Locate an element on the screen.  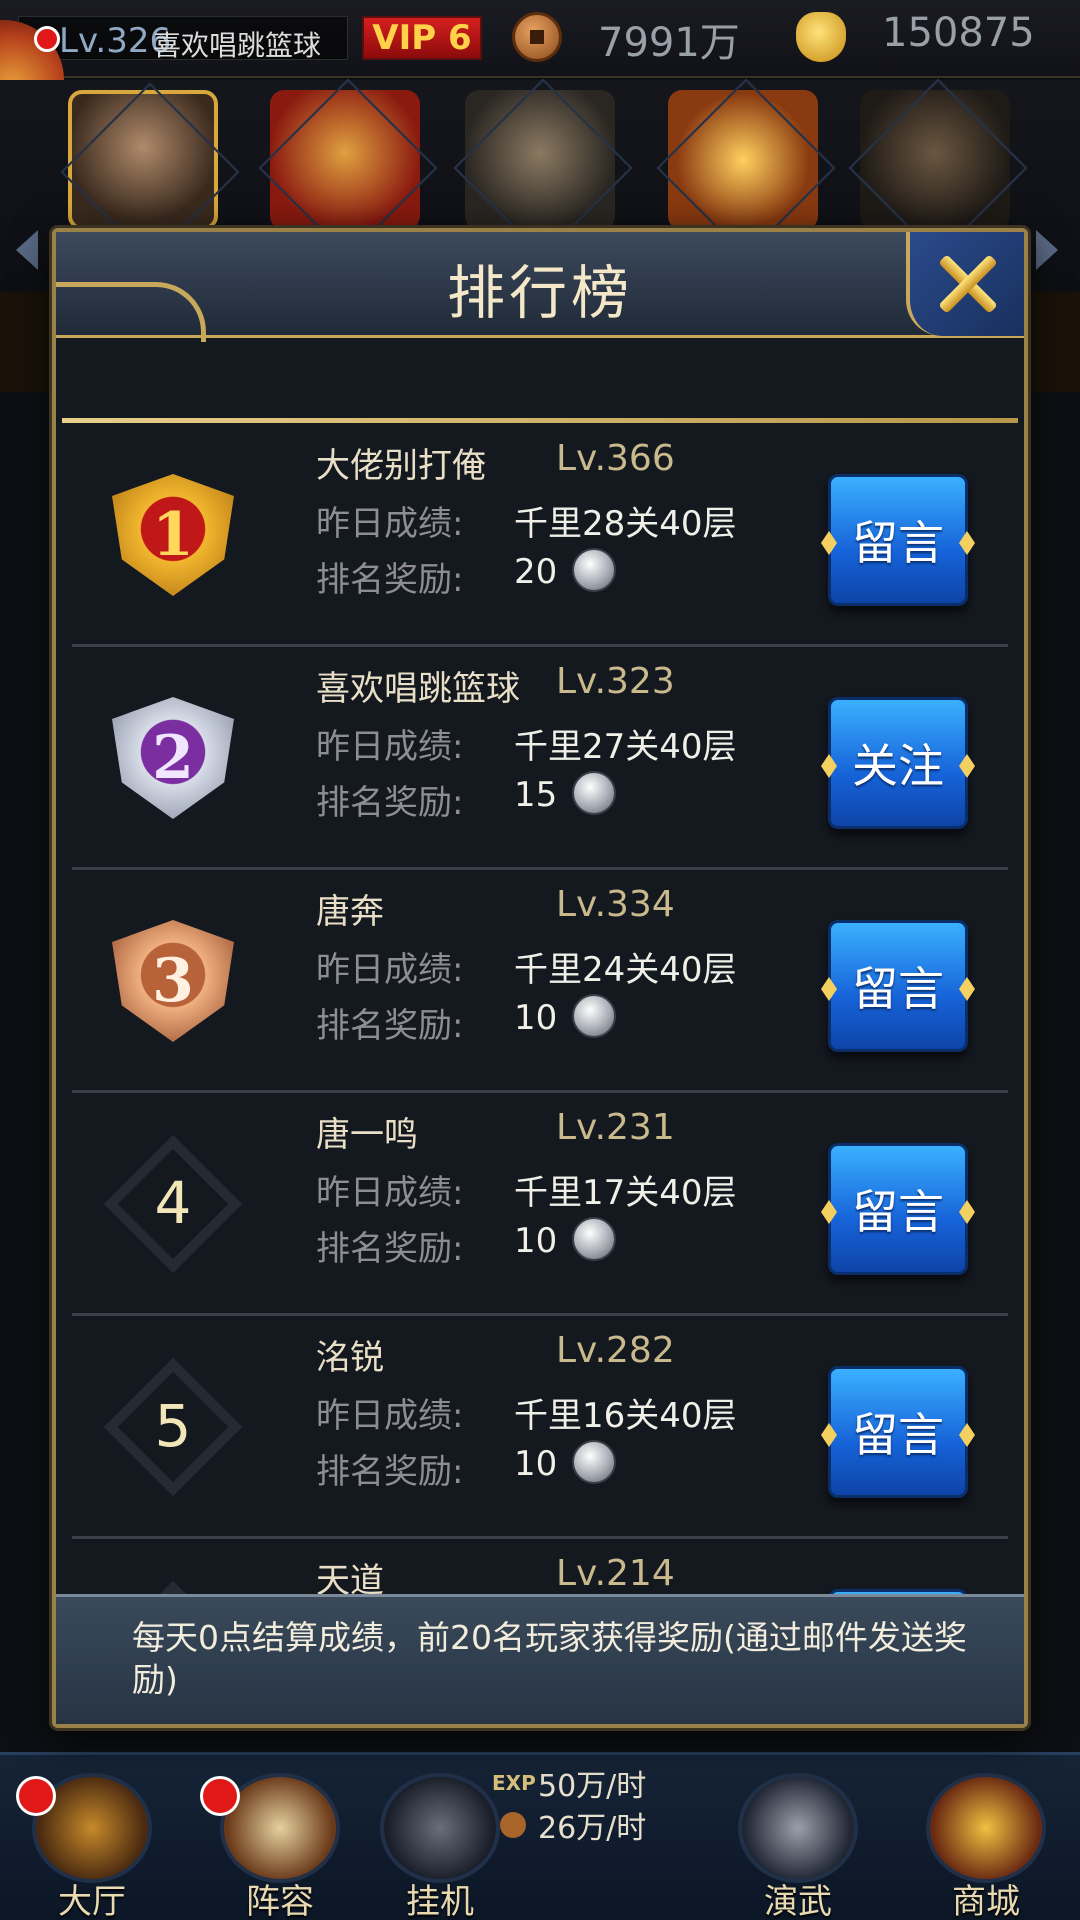
score-value: 千里28关40层 is located at coordinates (625, 524).